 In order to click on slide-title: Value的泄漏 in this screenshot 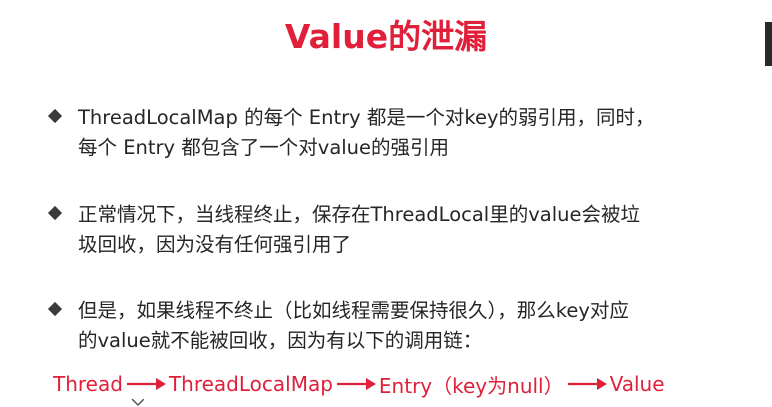, I will do `click(386, 36)`.